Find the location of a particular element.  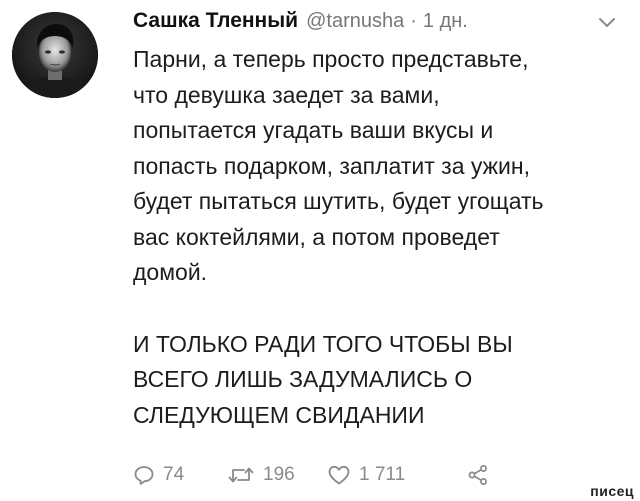

like-button: 1 711 is located at coordinates (397, 475).